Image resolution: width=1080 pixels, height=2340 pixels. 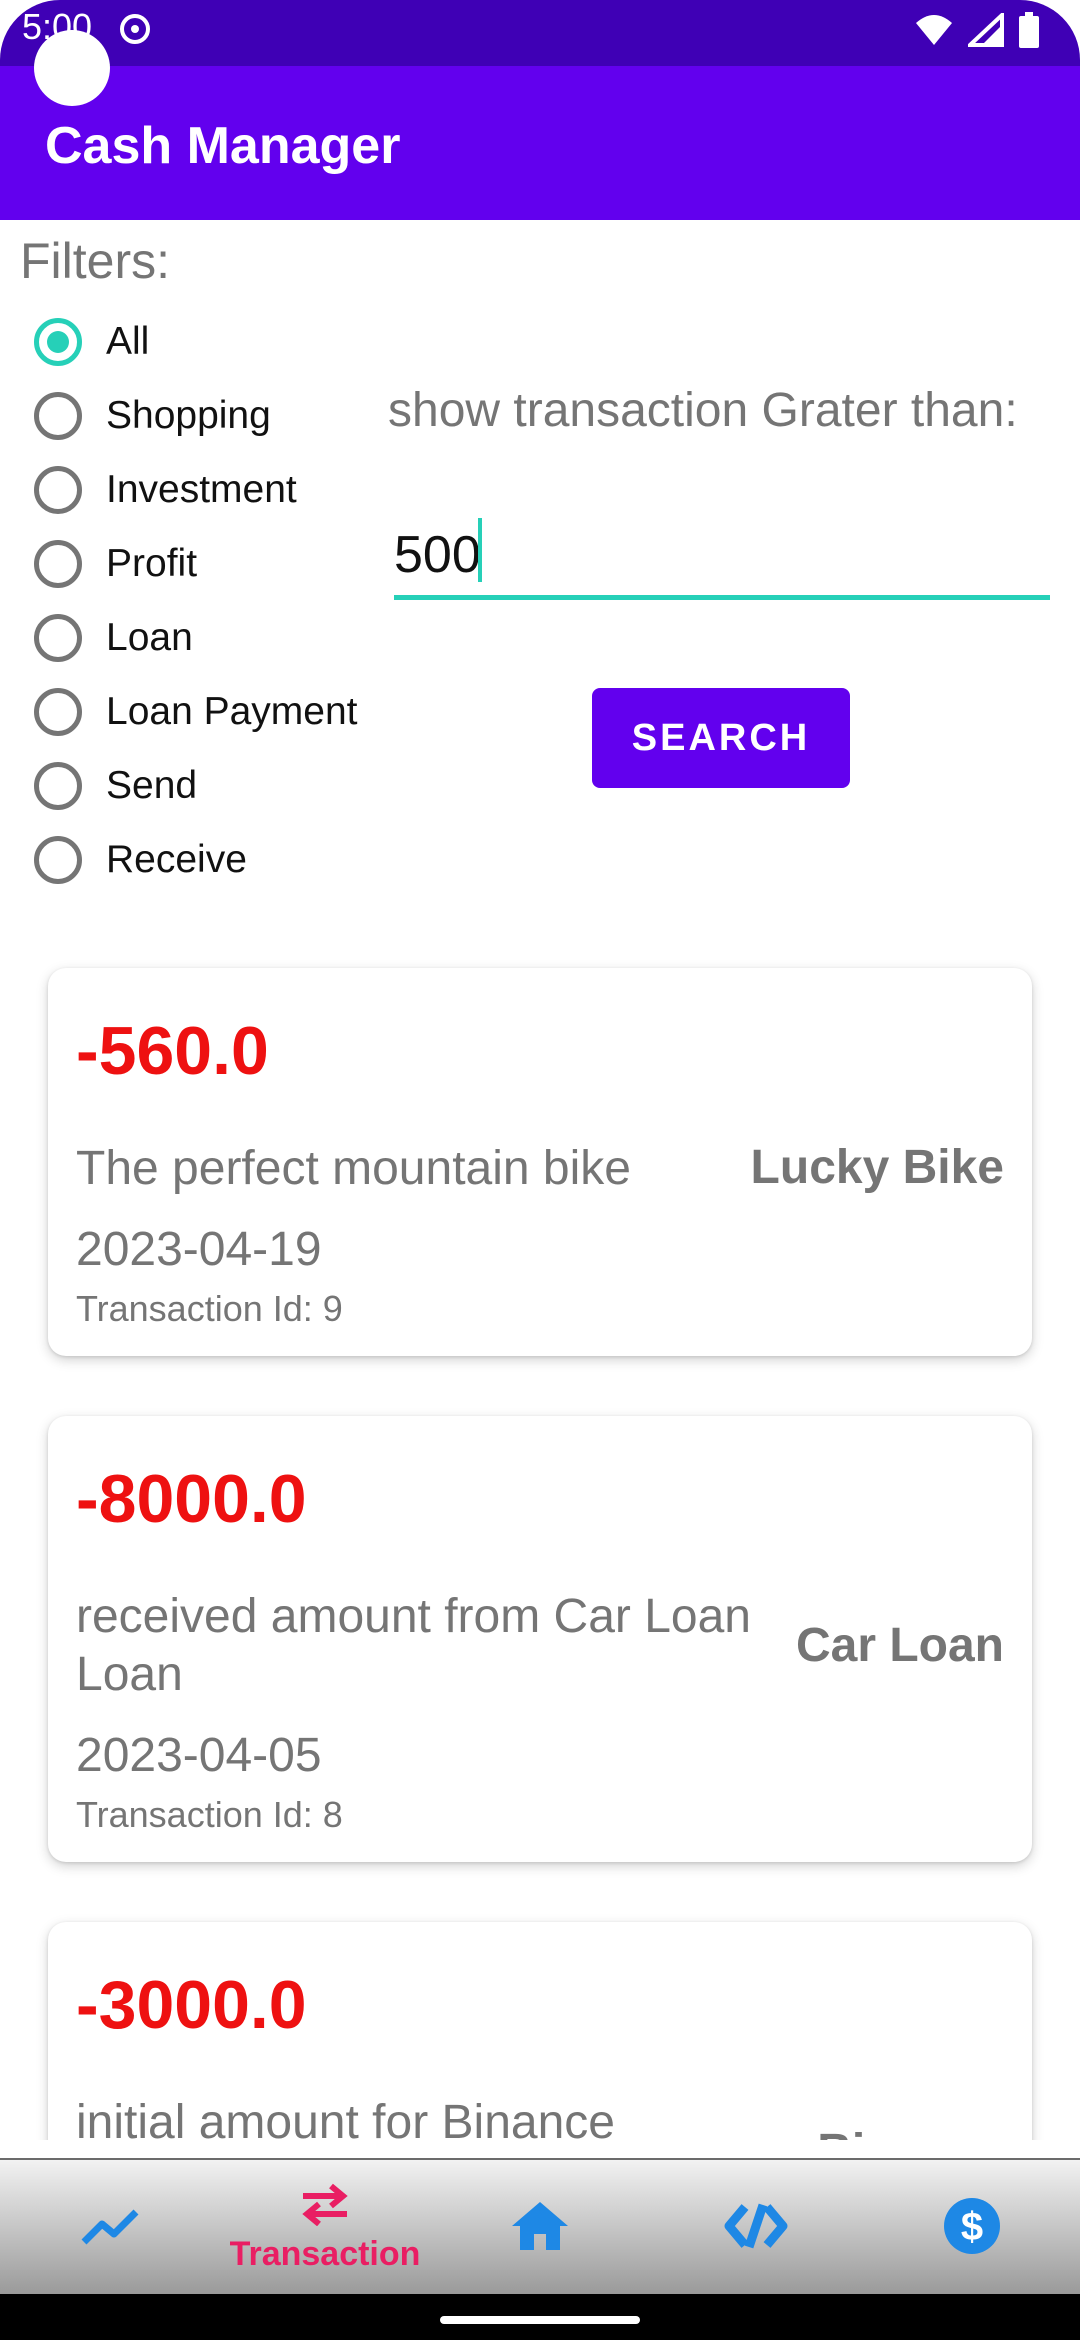 I want to click on nav-item-code, so click(x=756, y=2228).